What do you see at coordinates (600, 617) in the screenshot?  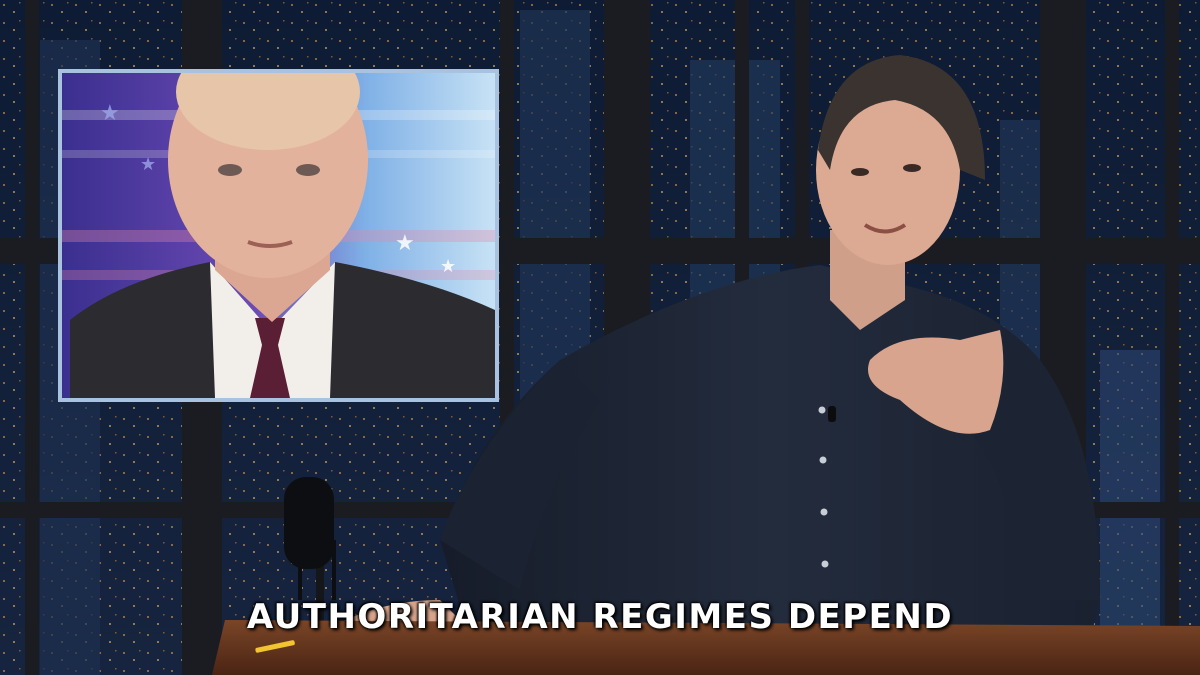 I see `closed-caption: AUTHORITARIAN REGIMES DEPEND` at bounding box center [600, 617].